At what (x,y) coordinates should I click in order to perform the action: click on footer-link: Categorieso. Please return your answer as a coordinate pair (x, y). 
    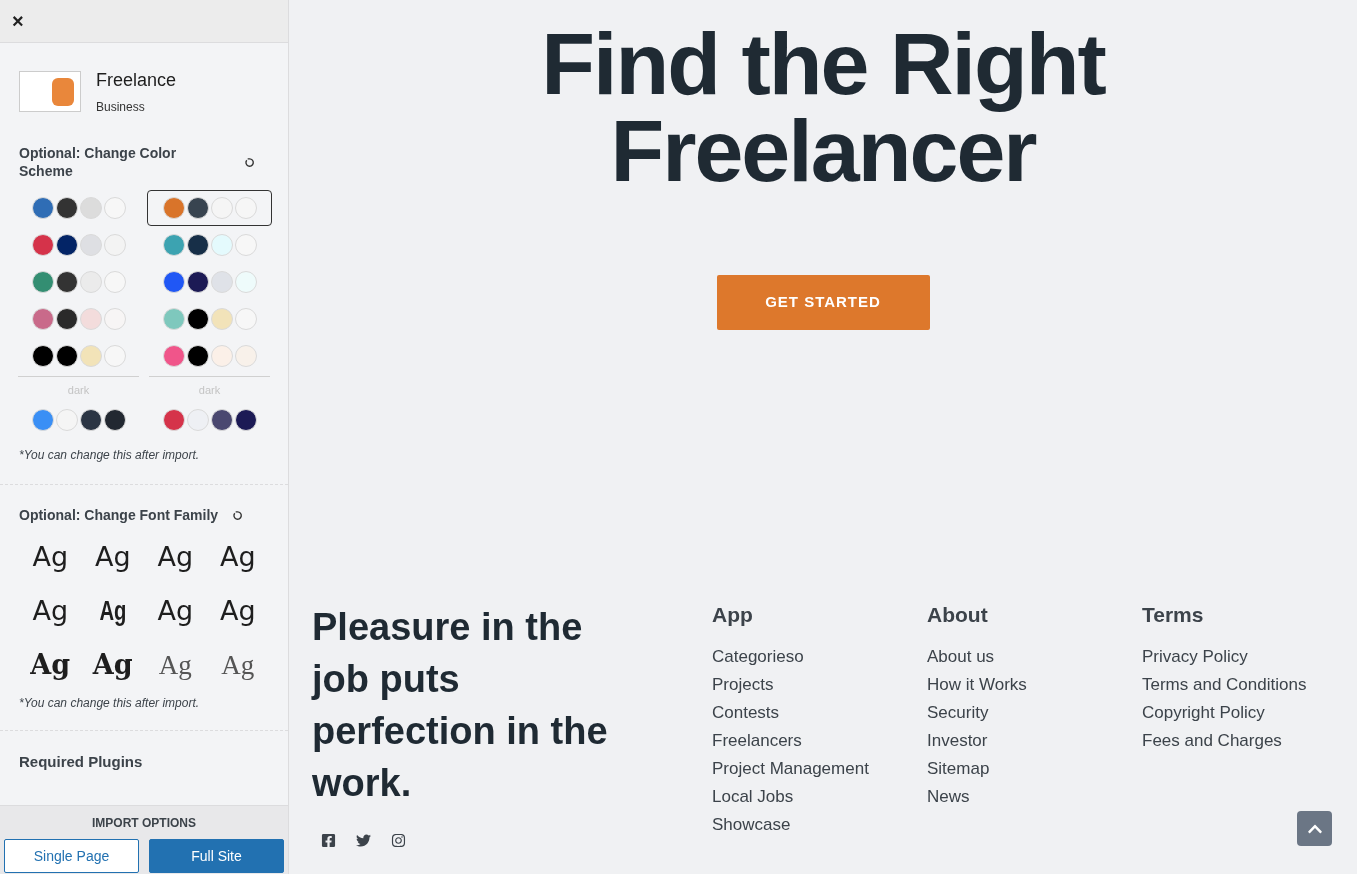
    Looking at the image, I should click on (819, 657).